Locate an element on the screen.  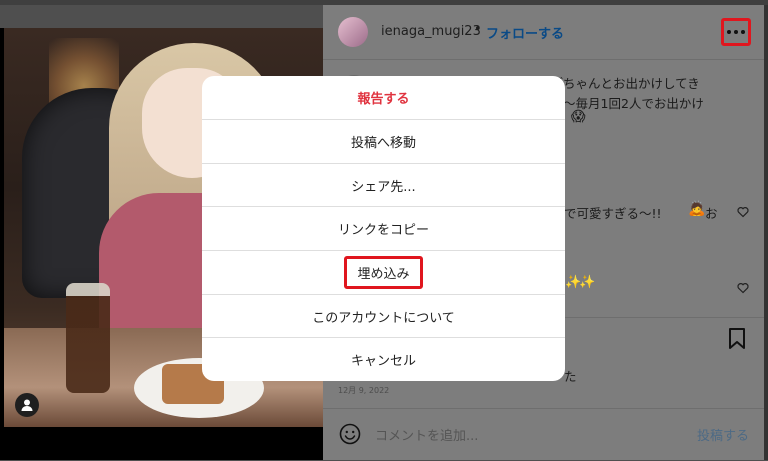
menu-item-label: リンクをコピー is located at coordinates (383, 230).